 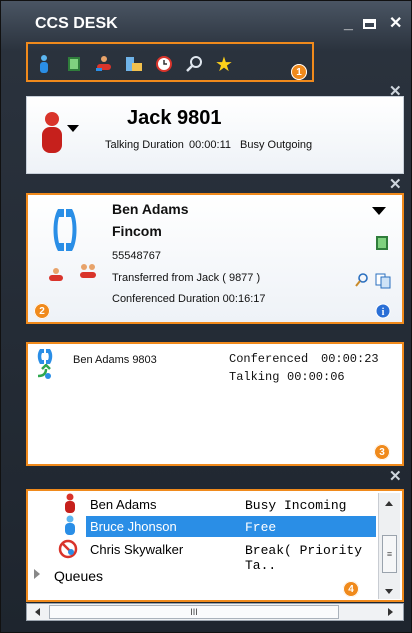 What do you see at coordinates (389, 591) in the screenshot?
I see `scroll-down-icon` at bounding box center [389, 591].